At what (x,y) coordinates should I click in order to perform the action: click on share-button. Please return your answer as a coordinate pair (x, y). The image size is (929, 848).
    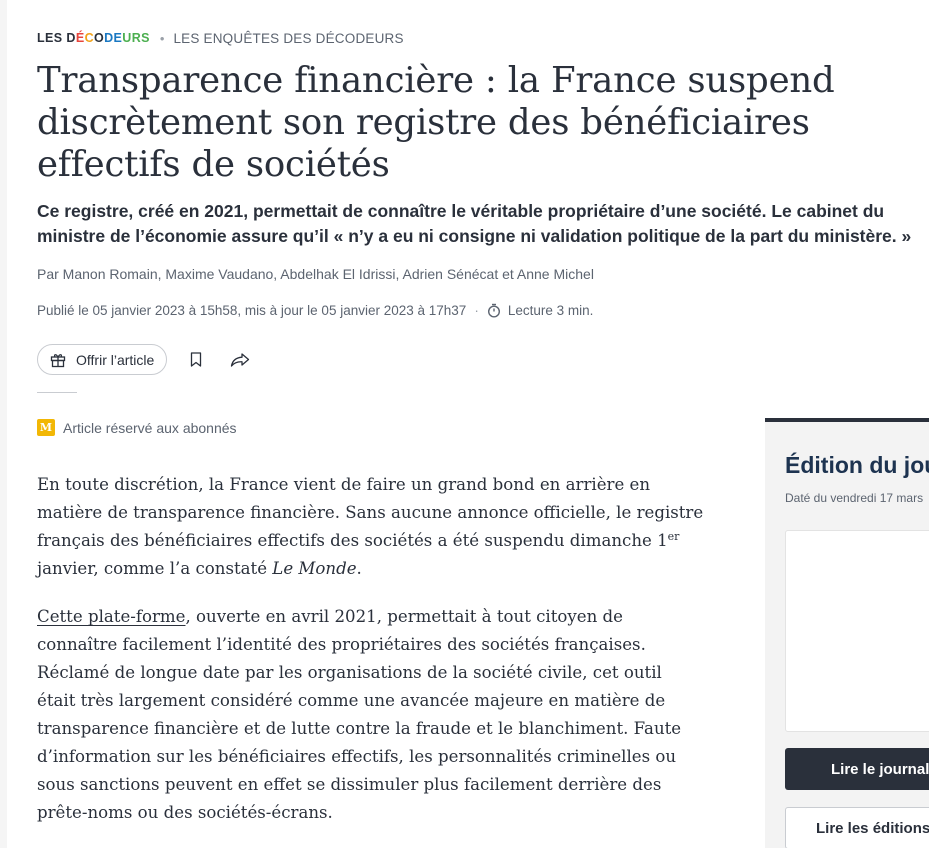
    Looking at the image, I should click on (240, 360).